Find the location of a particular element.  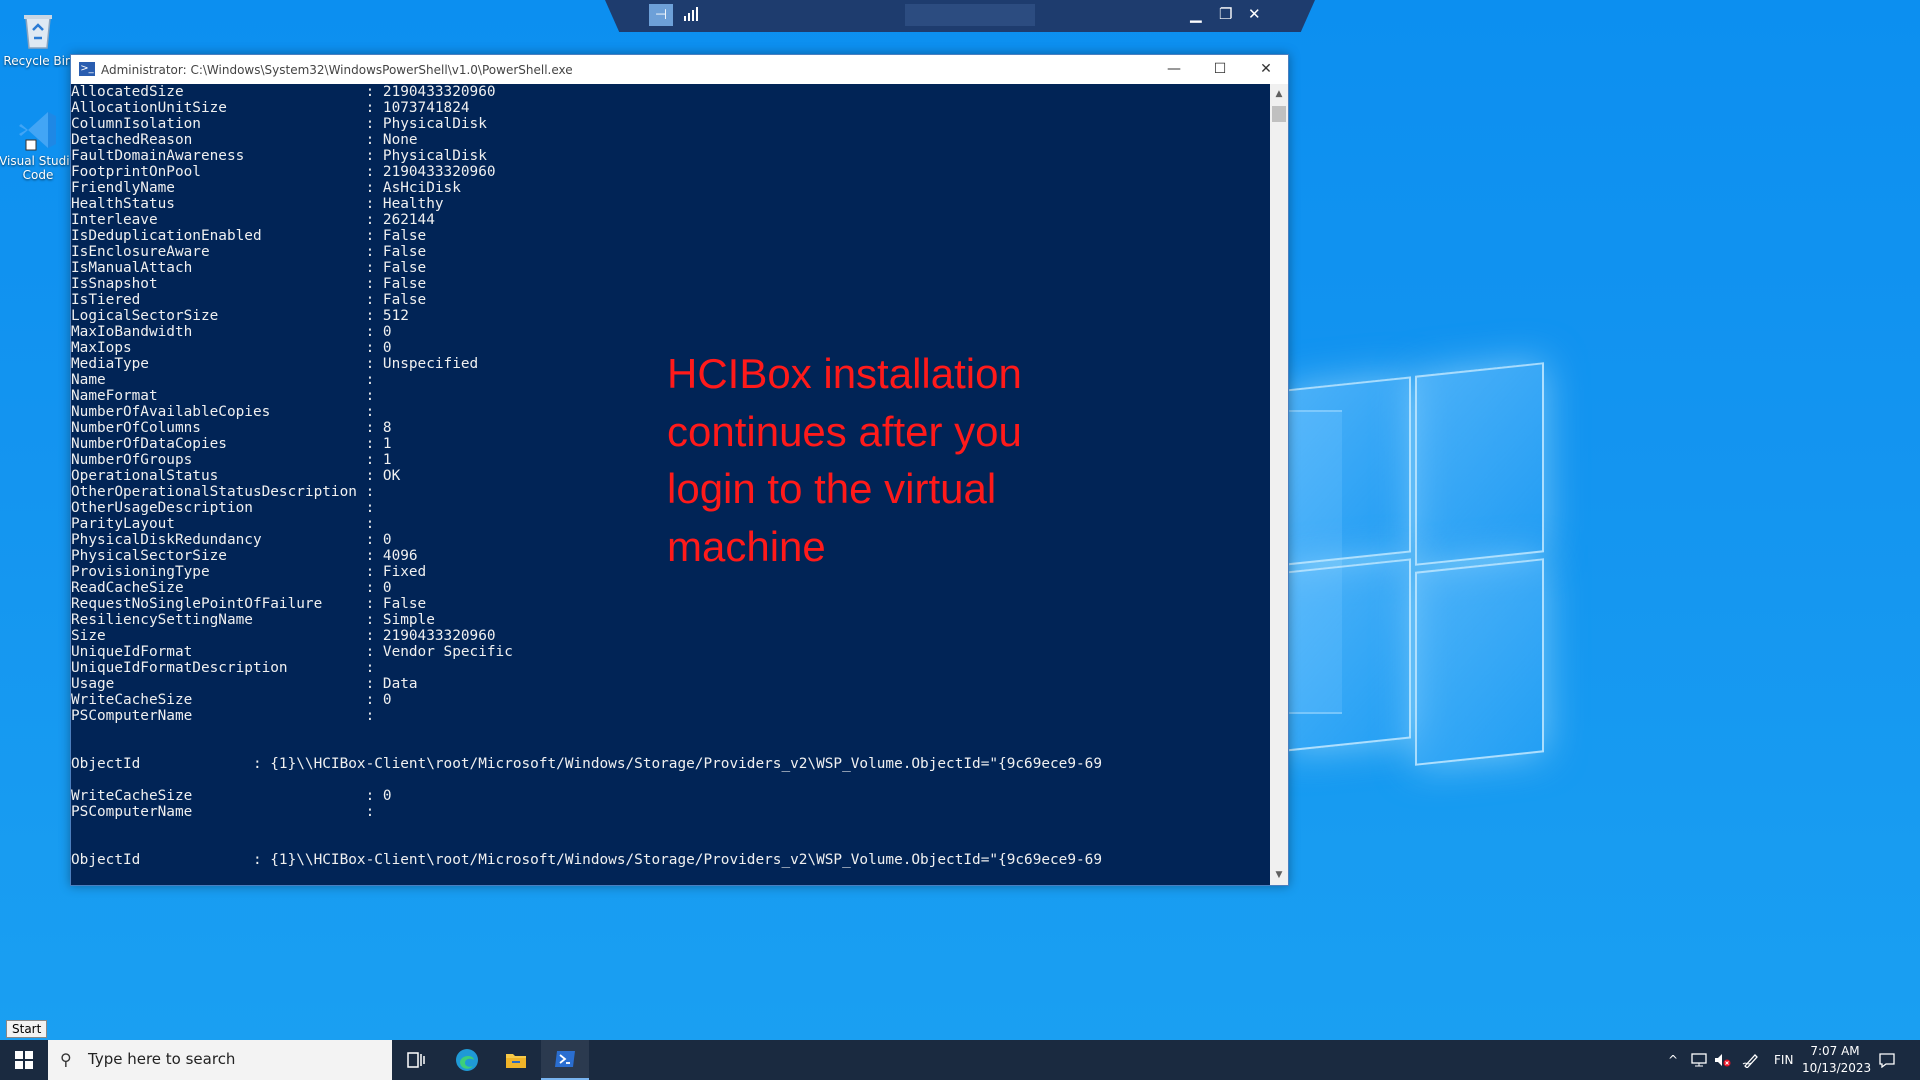

desktop-icon-label: Visual Studio Code is located at coordinates (38, 168).